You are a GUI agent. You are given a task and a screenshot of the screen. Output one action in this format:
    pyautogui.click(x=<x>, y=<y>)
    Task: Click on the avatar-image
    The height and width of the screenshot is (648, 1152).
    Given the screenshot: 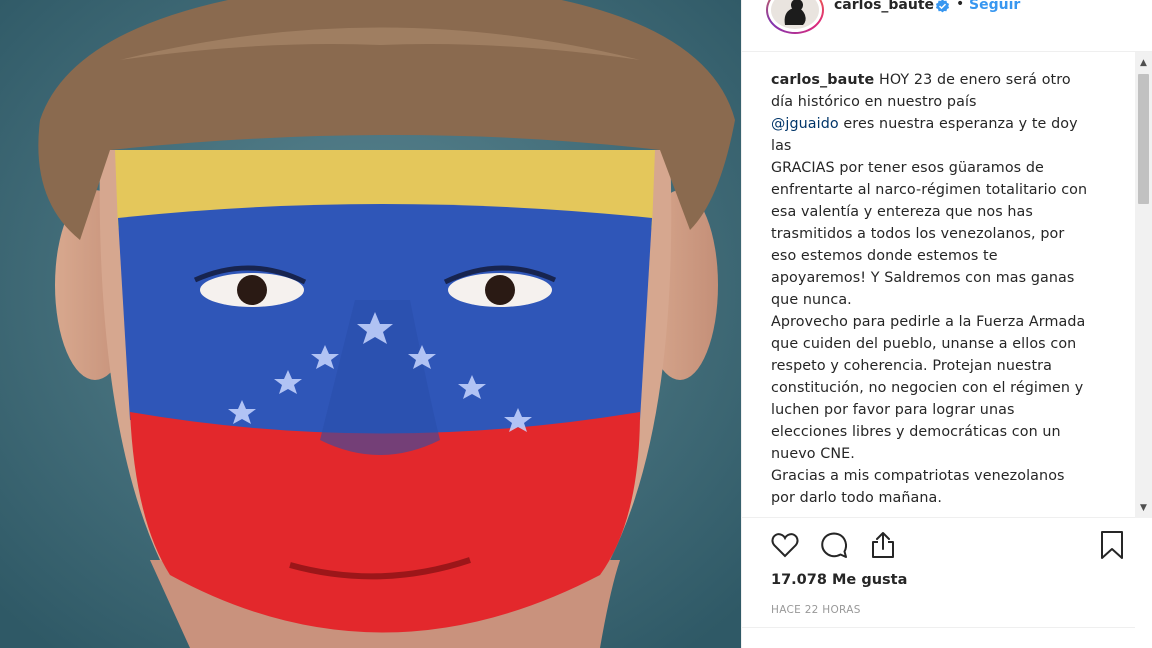 What is the action you would take?
    pyautogui.click(x=795, y=14)
    